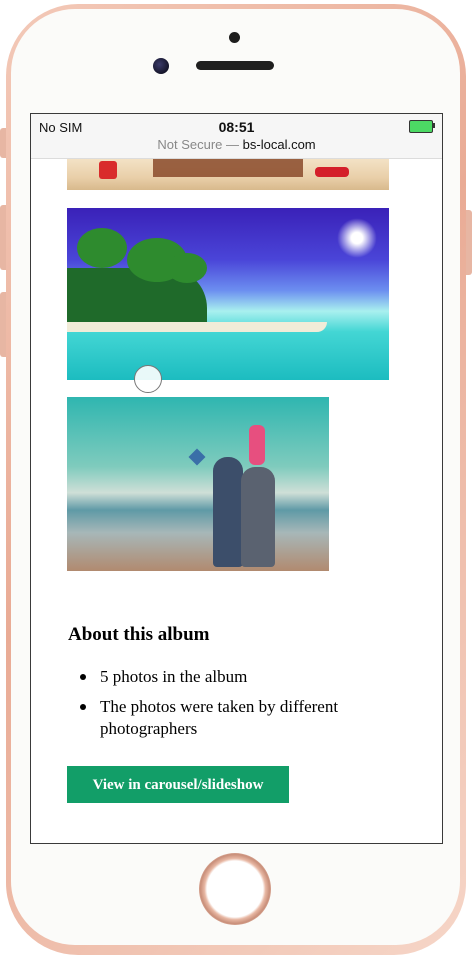 The image size is (472, 959). I want to click on beach-chairs-photo, so click(228, 174).